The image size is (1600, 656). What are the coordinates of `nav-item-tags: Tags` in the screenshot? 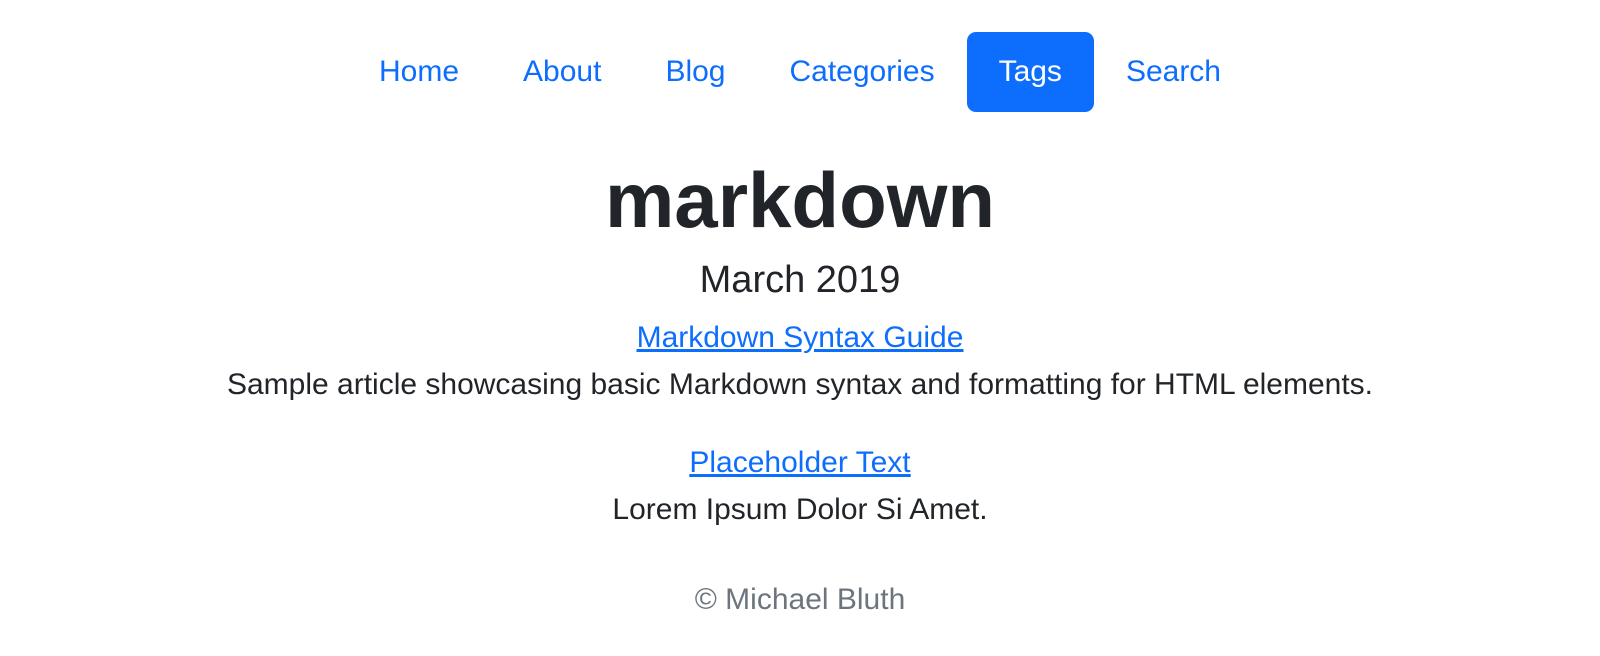 It's located at (1030, 72).